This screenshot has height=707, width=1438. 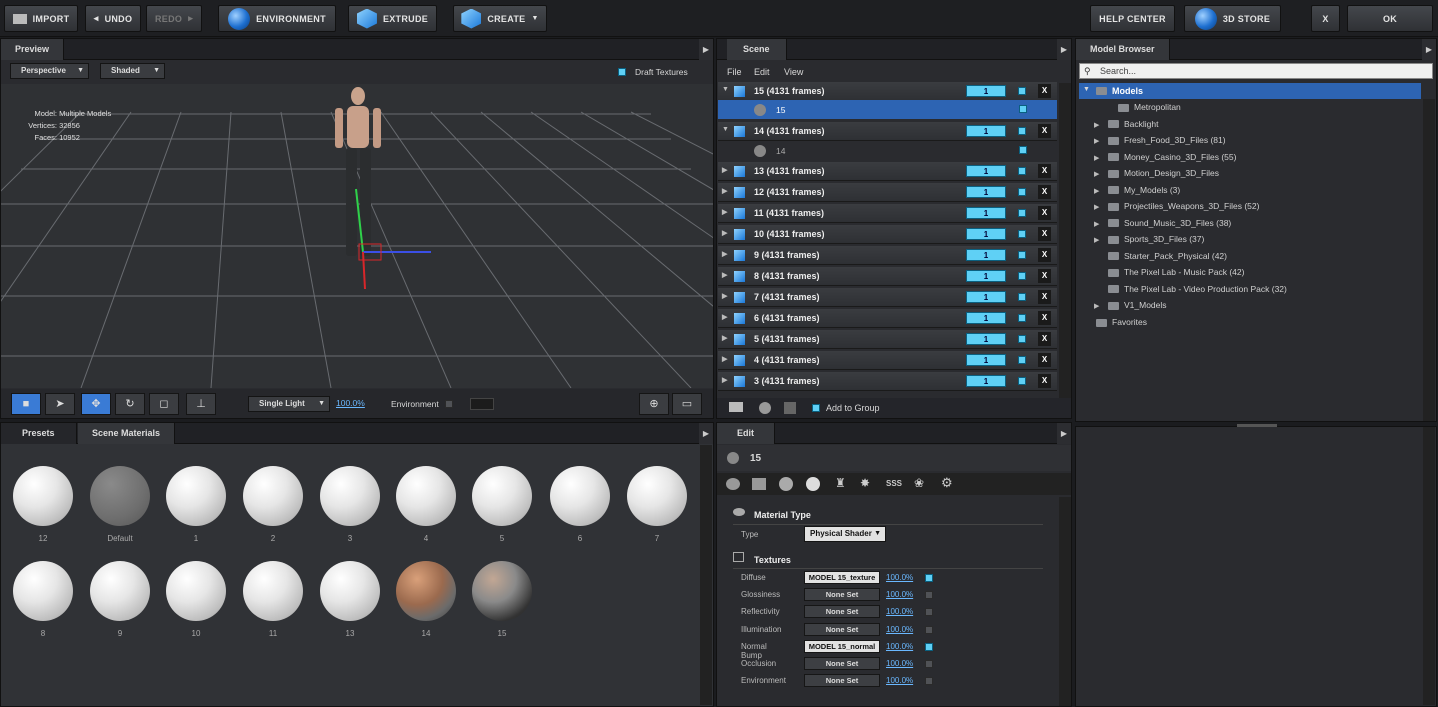 What do you see at coordinates (706, 575) in the screenshot?
I see `materials-scrollbar` at bounding box center [706, 575].